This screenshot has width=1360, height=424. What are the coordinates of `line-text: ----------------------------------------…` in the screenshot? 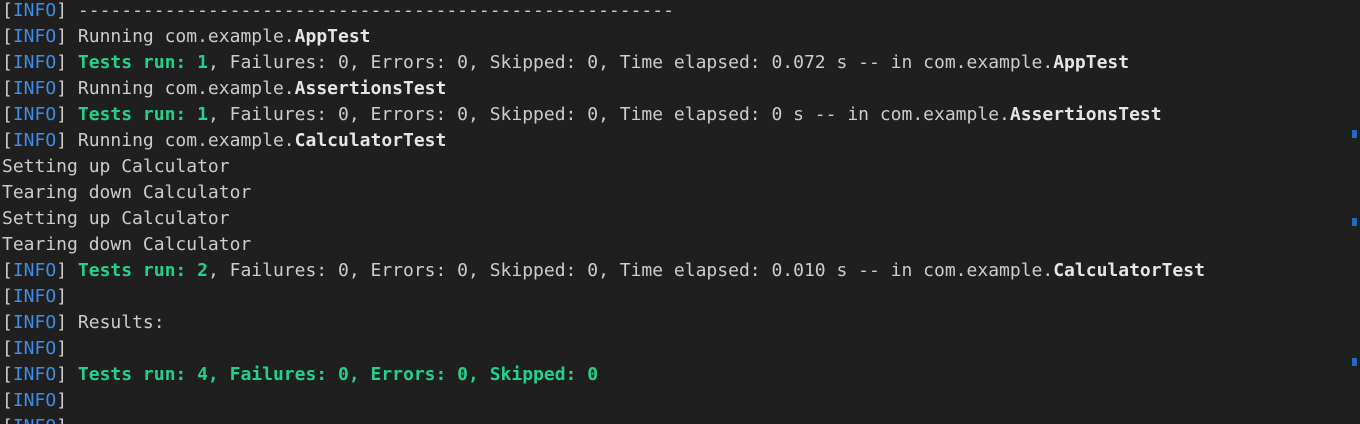 It's located at (375, 10).